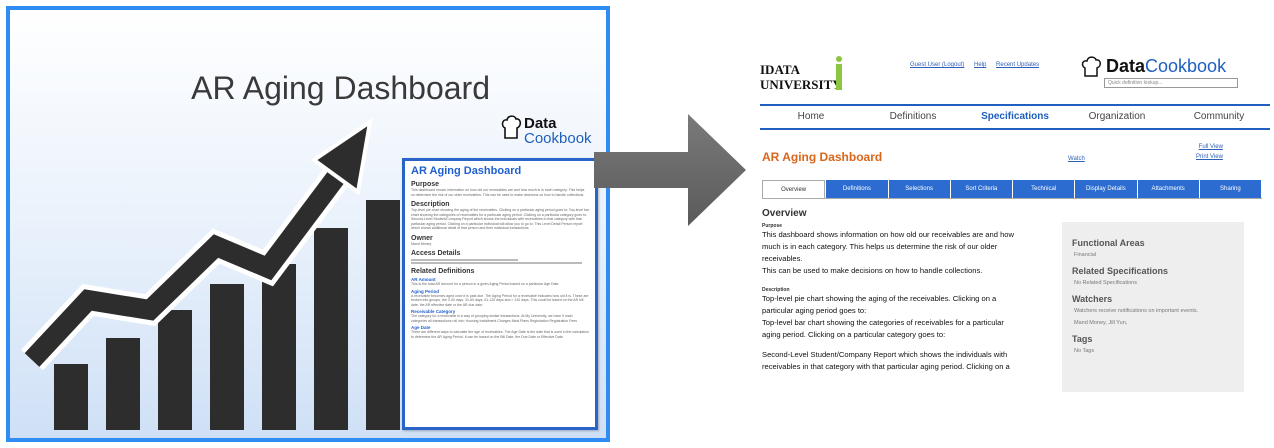 Image resolution: width=1274 pixels, height=448 pixels. Describe the element at coordinates (1108, 243) in the screenshot. I see `functional-areas-heading: Functional Areas` at that location.